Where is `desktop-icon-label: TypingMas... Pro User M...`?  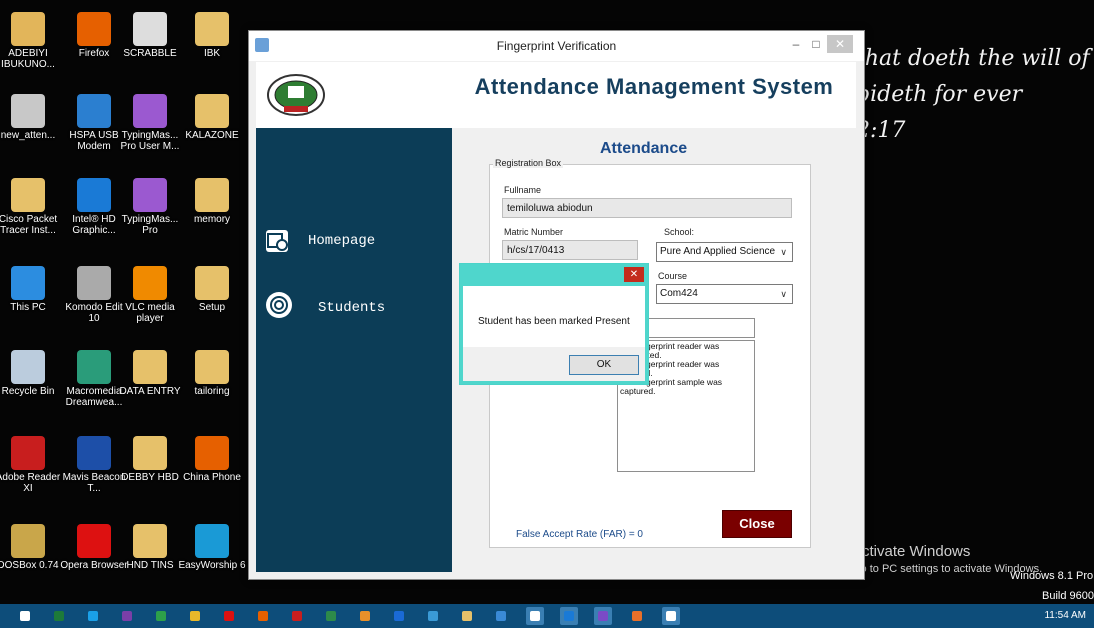
desktop-icon-label: TypingMas... Pro User M... is located at coordinates (150, 141).